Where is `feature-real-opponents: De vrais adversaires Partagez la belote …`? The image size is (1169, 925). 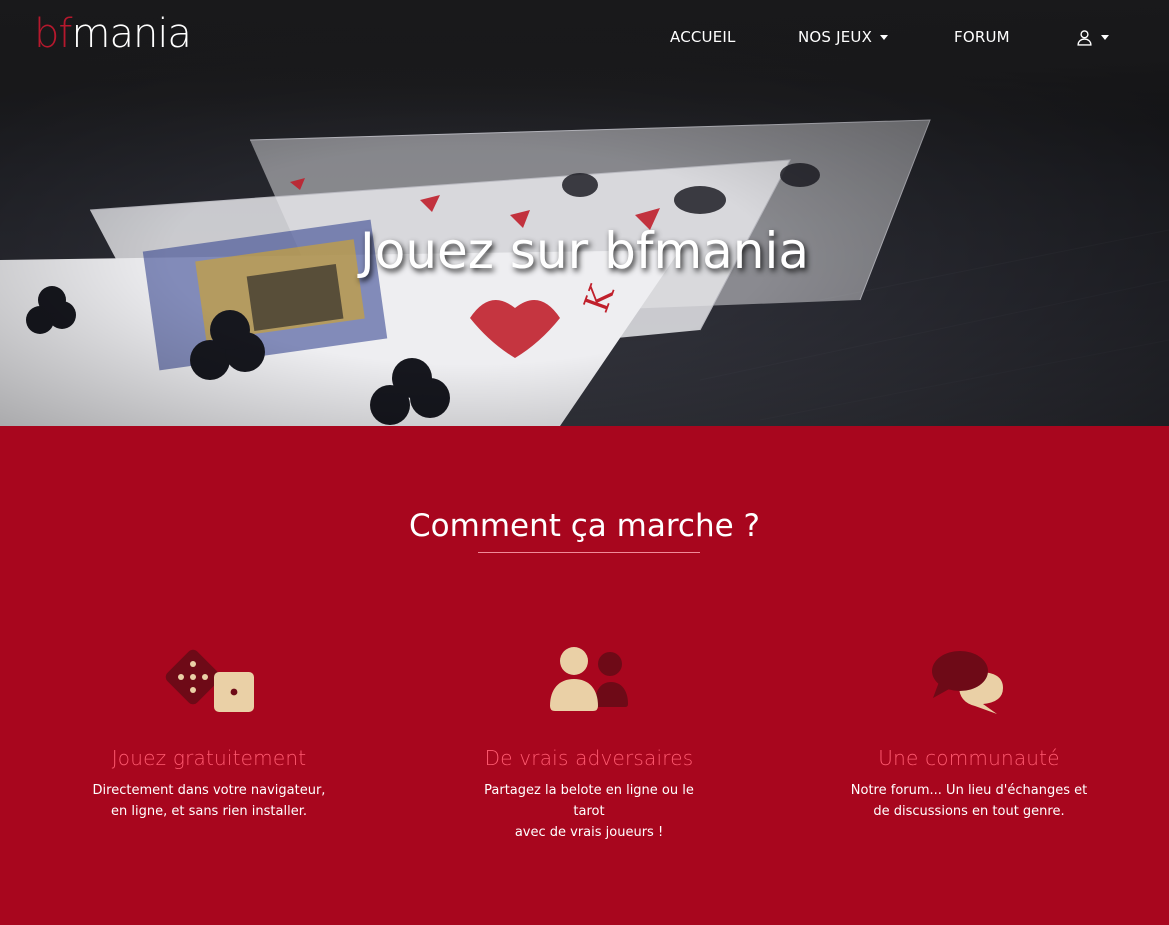 feature-real-opponents: De vrais adversaires Partagez la belote … is located at coordinates (589, 744).